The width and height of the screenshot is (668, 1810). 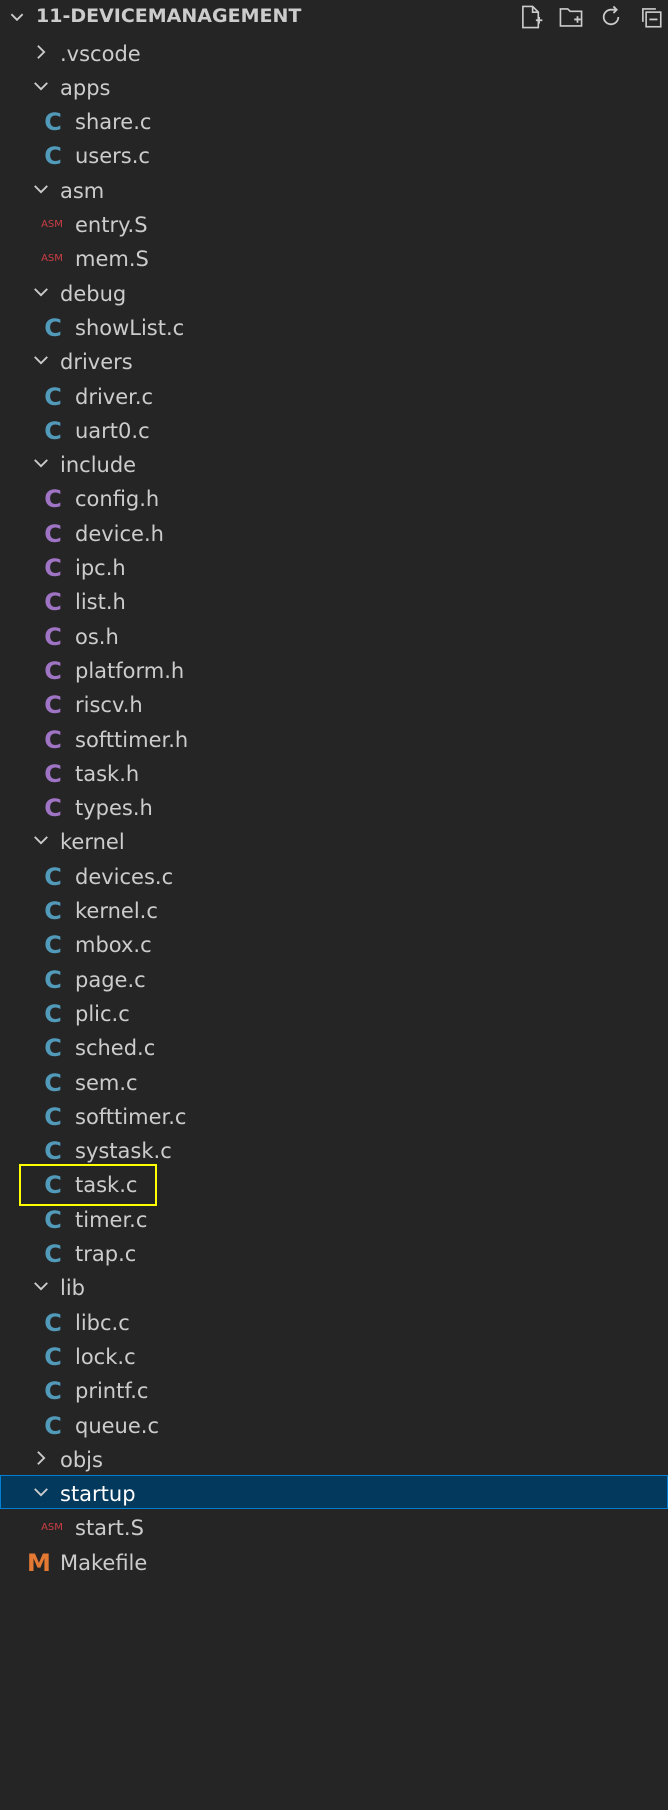 I want to click on new-file-icon, so click(x=531, y=17).